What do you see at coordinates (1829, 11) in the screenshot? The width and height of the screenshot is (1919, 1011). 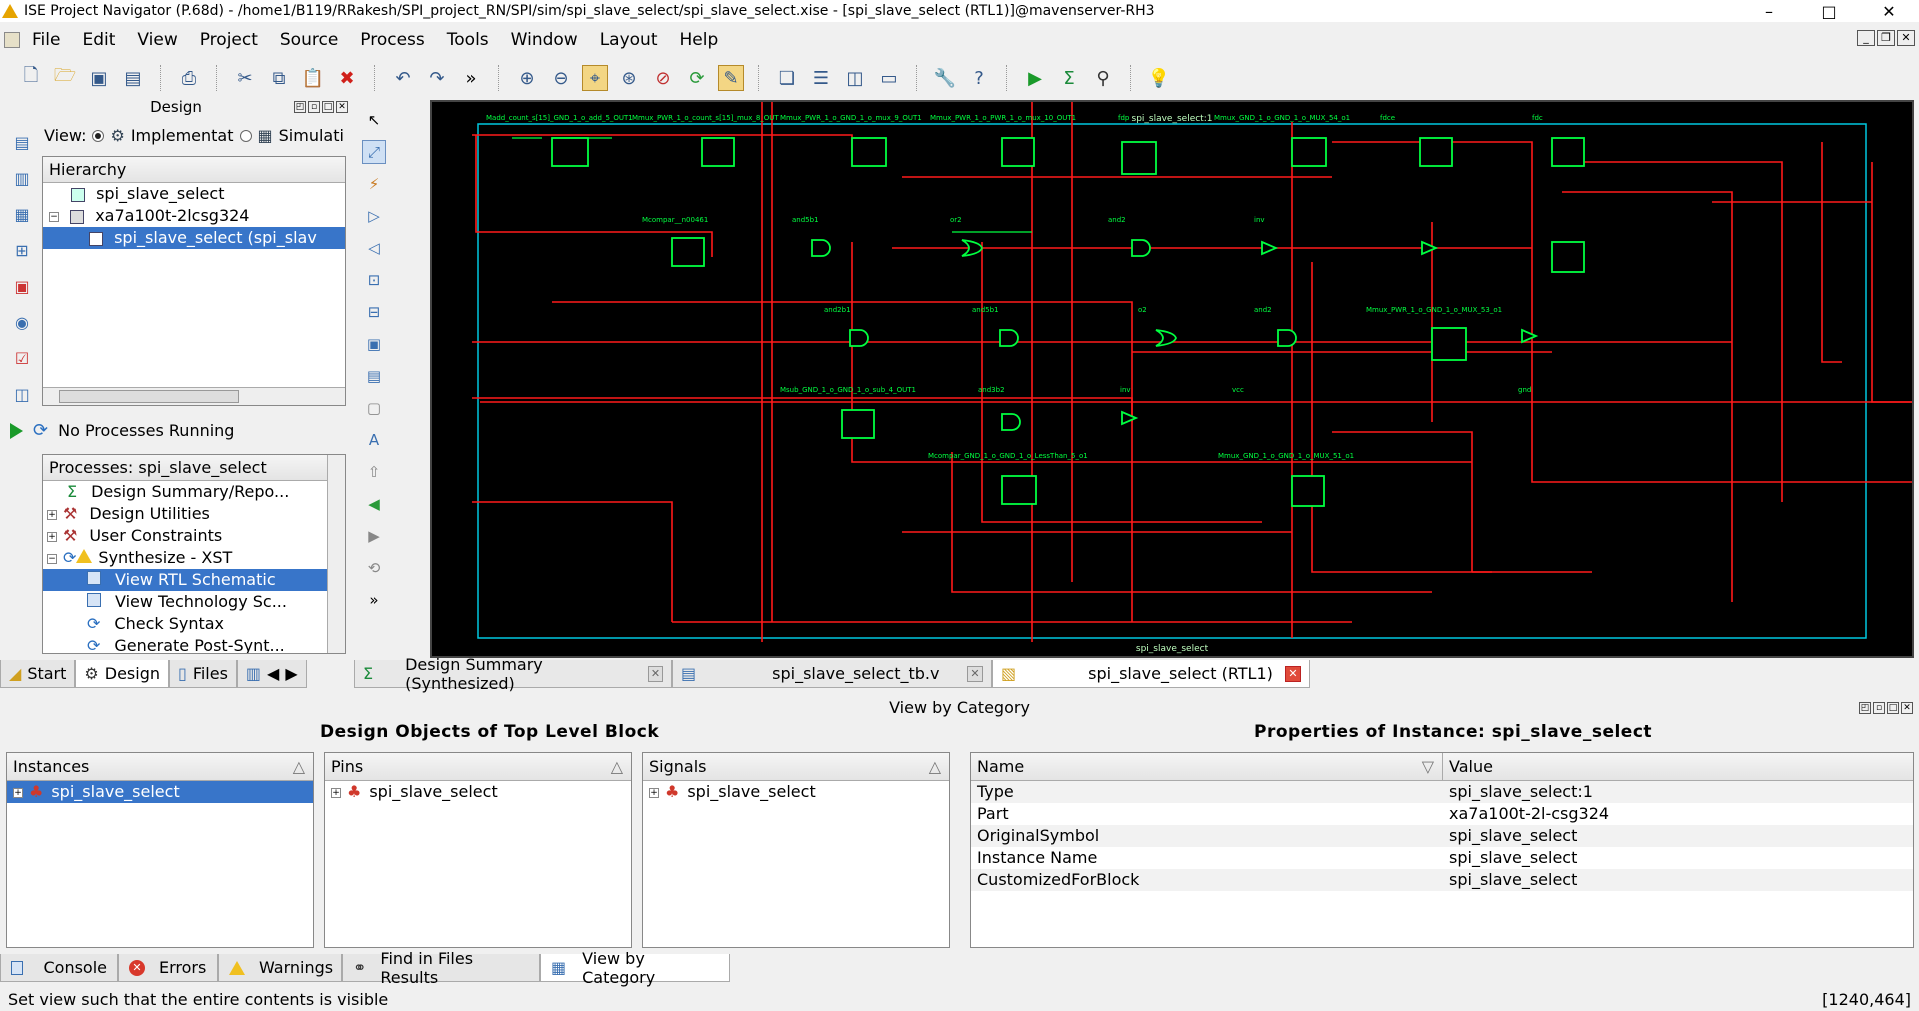 I see `maximize-button: □` at bounding box center [1829, 11].